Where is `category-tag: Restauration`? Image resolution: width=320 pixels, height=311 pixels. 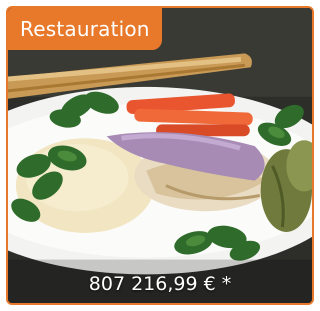 category-tag: Restauration is located at coordinates (85, 29).